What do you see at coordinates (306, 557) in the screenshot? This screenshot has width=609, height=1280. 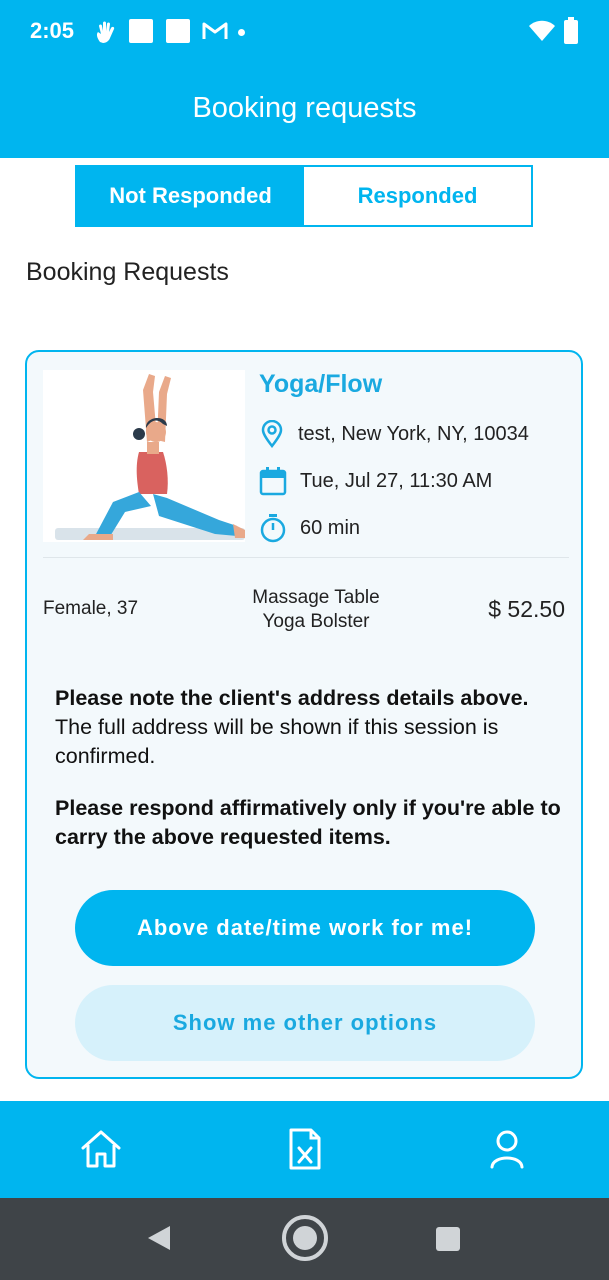 I see `divider` at bounding box center [306, 557].